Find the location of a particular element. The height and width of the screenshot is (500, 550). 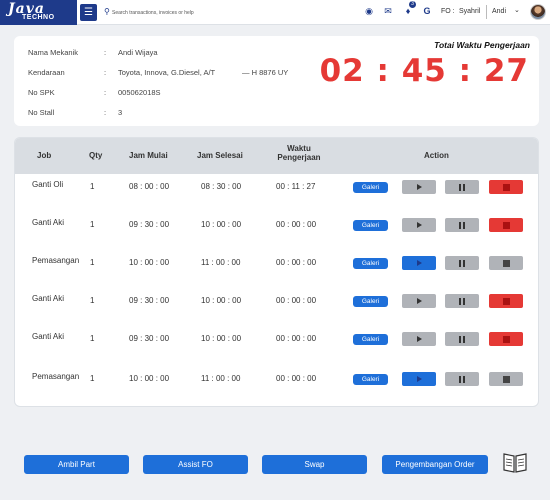

logo-subtext: TECHNO is located at coordinates (38, 17).